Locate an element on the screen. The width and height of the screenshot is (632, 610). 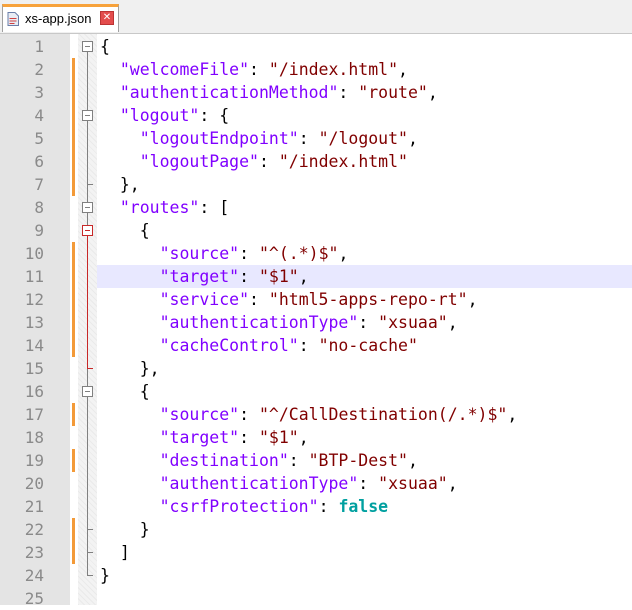
line-code: "cacheControl": "no-cache" is located at coordinates (259, 345).